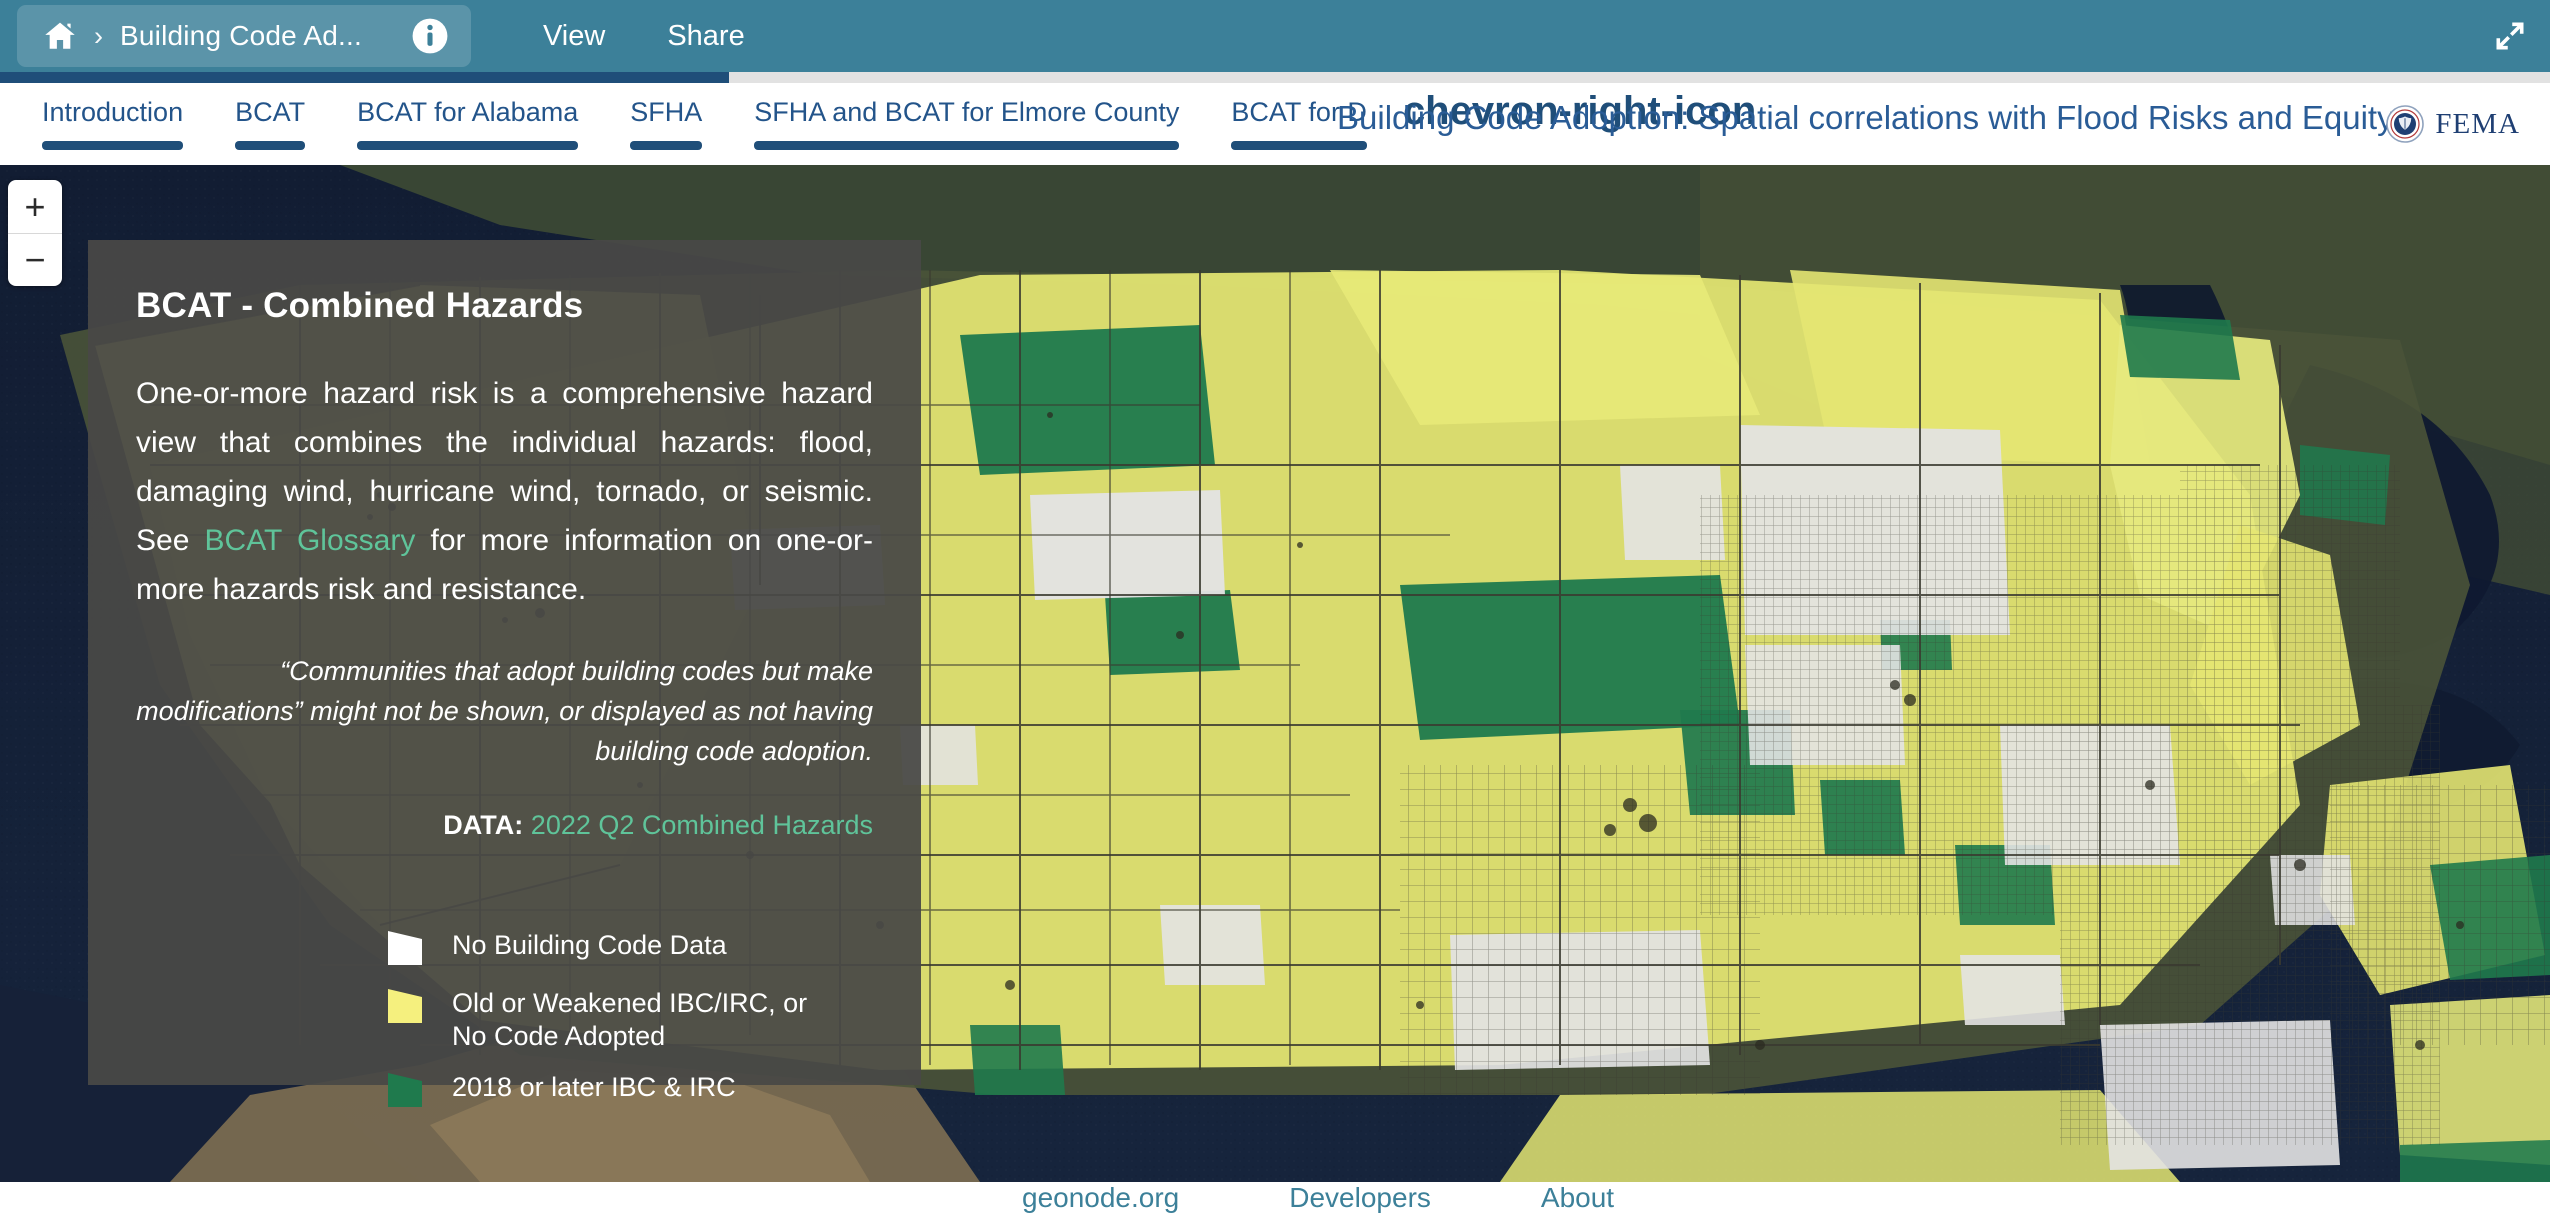 The width and height of the screenshot is (2550, 1214). Describe the element at coordinates (405, 948) in the screenshot. I see `legend-swatch-no-data-icon` at that location.